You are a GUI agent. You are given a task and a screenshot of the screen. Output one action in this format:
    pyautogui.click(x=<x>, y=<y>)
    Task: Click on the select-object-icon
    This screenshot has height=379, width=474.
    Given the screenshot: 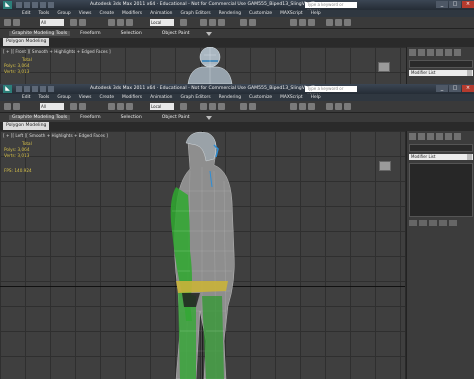 What is the action you would take?
    pyautogui.click(x=73, y=22)
    